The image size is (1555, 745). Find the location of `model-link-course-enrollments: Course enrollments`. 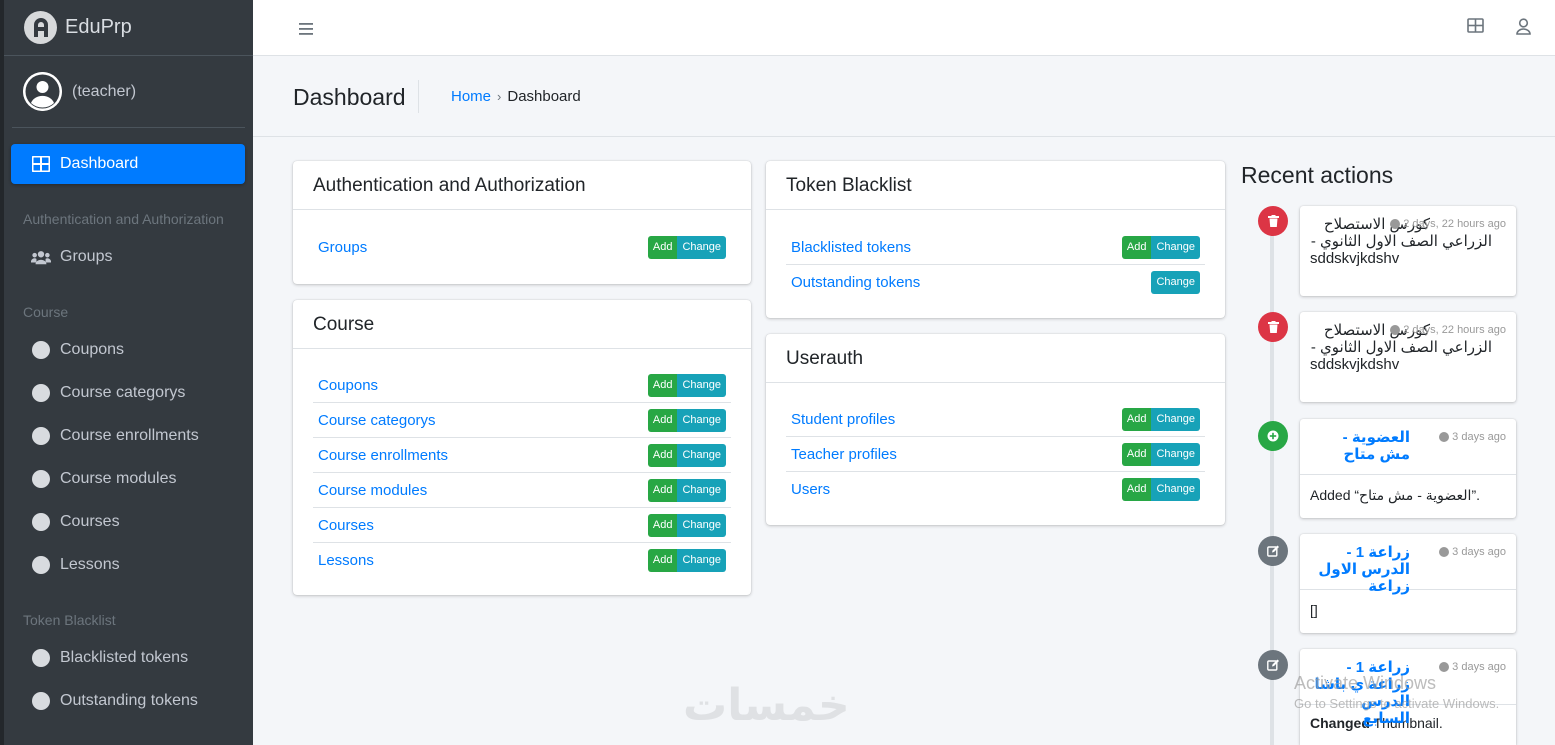

model-link-course-enrollments: Course enrollments is located at coordinates (383, 455).